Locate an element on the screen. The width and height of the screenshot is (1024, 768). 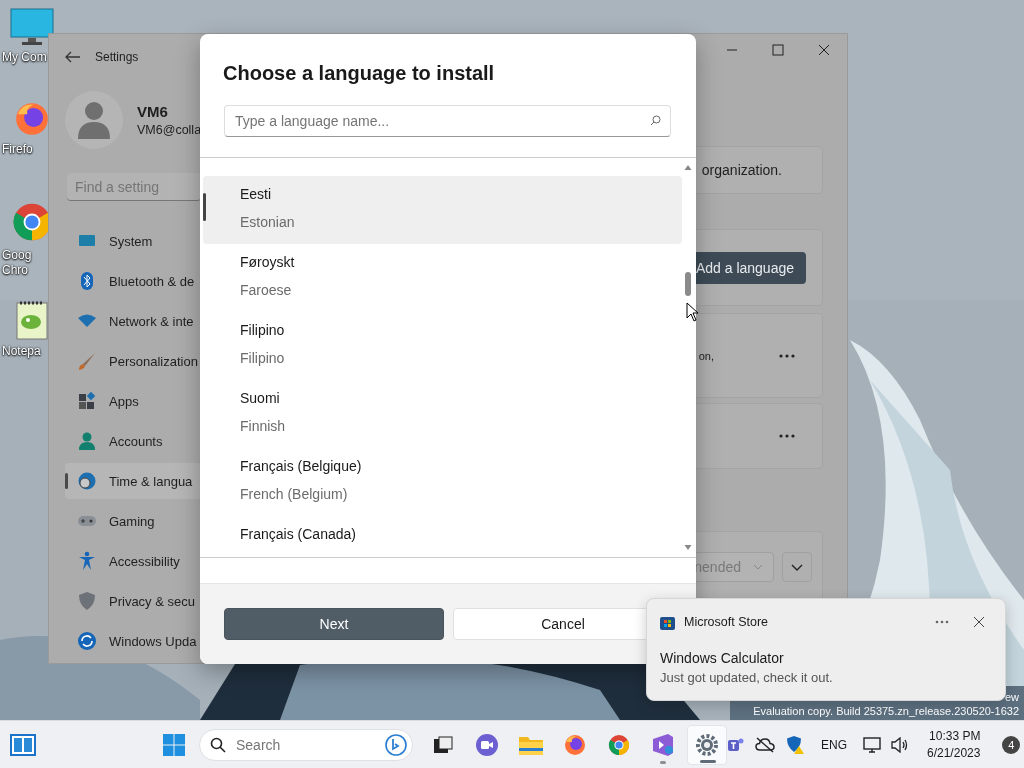
language-item: Føroyskt Faroese is located at coordinates (442, 278).